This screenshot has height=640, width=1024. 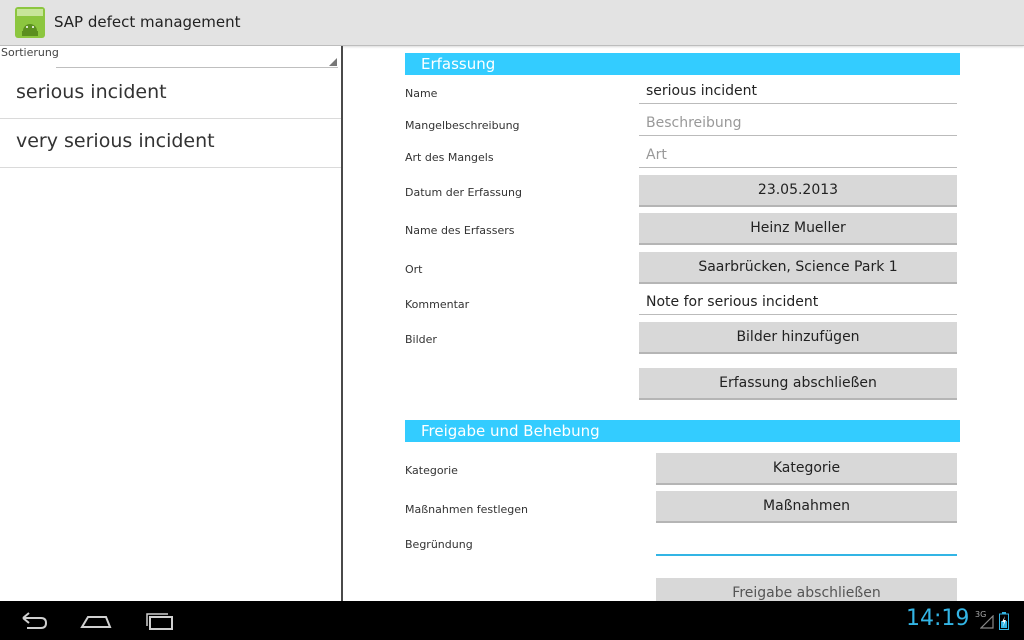 What do you see at coordinates (449, 157) in the screenshot?
I see `defect-type-label: Art des Mangels` at bounding box center [449, 157].